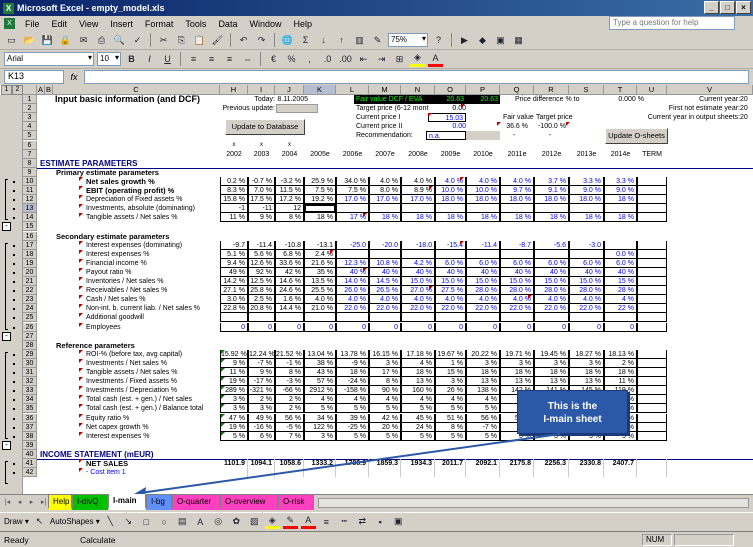  What do you see at coordinates (450, 363) in the screenshot?
I see `data-cell: 1 %` at bounding box center [450, 363].